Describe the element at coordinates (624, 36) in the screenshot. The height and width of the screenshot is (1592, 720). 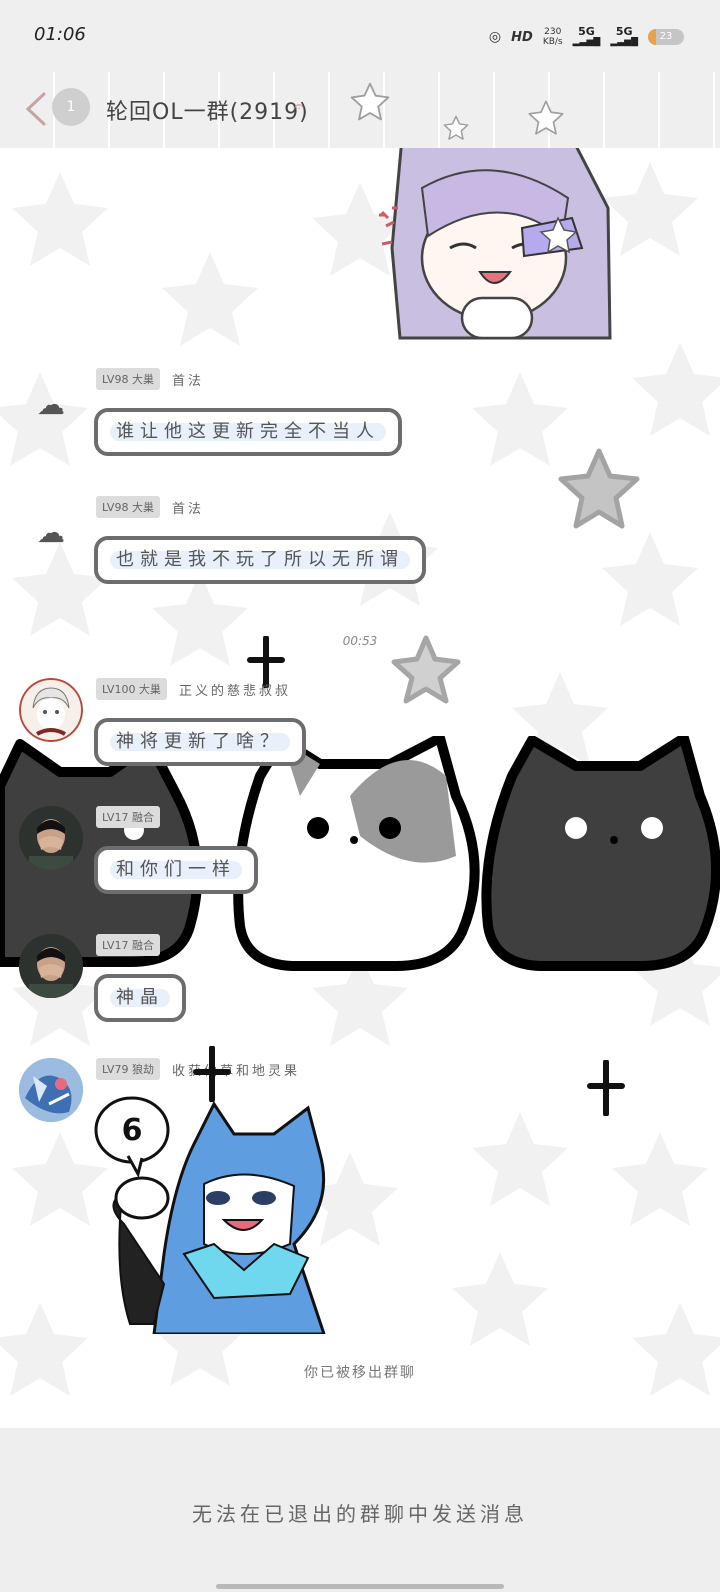
I see `sim2-signal-icon: 5G ▂▃▅▇` at that location.